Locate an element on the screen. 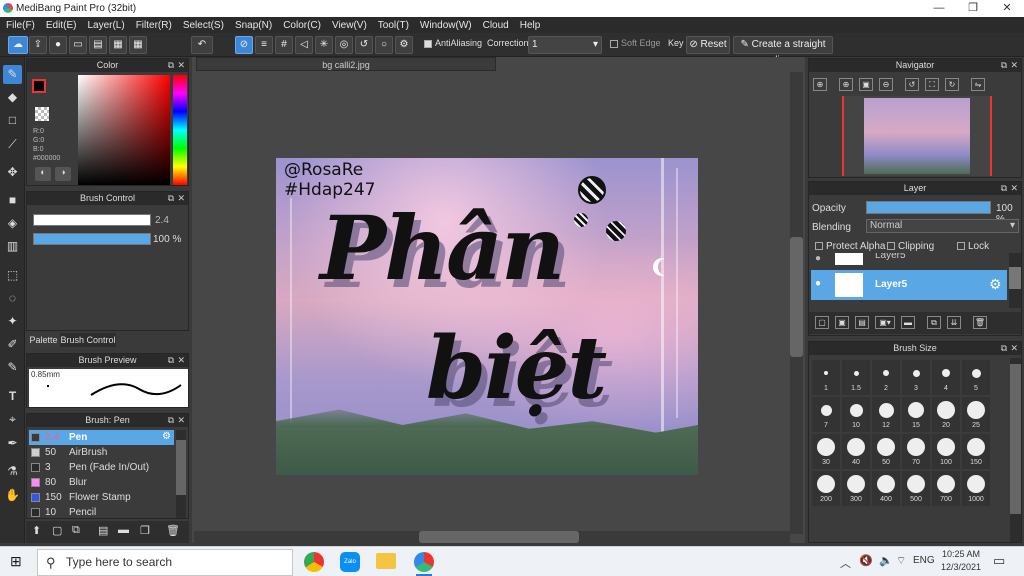 This screenshot has width=1024, height=576. clock-time: 10:25 AM is located at coordinates (961, 554).